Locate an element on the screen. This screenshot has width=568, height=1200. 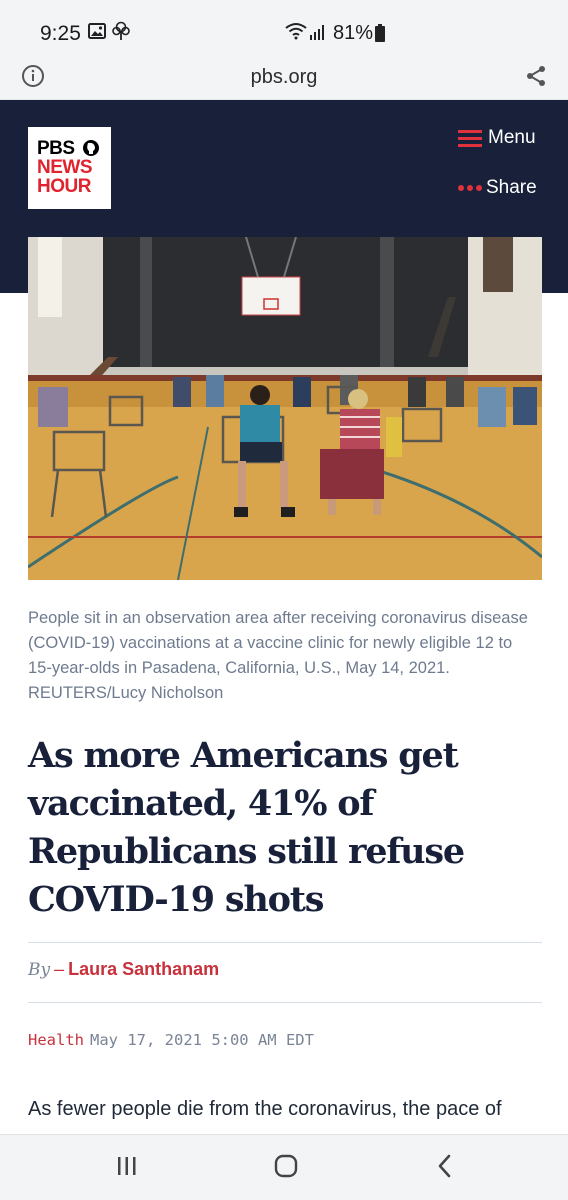
tree-icon is located at coordinates (121, 30).